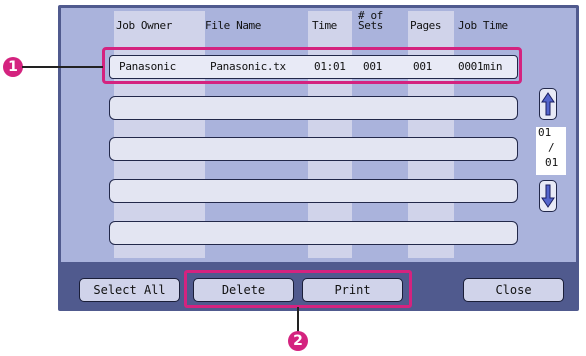 This screenshot has width=586, height=356. Describe the element at coordinates (233, 25) in the screenshot. I see `header-file-name: File Name` at that location.